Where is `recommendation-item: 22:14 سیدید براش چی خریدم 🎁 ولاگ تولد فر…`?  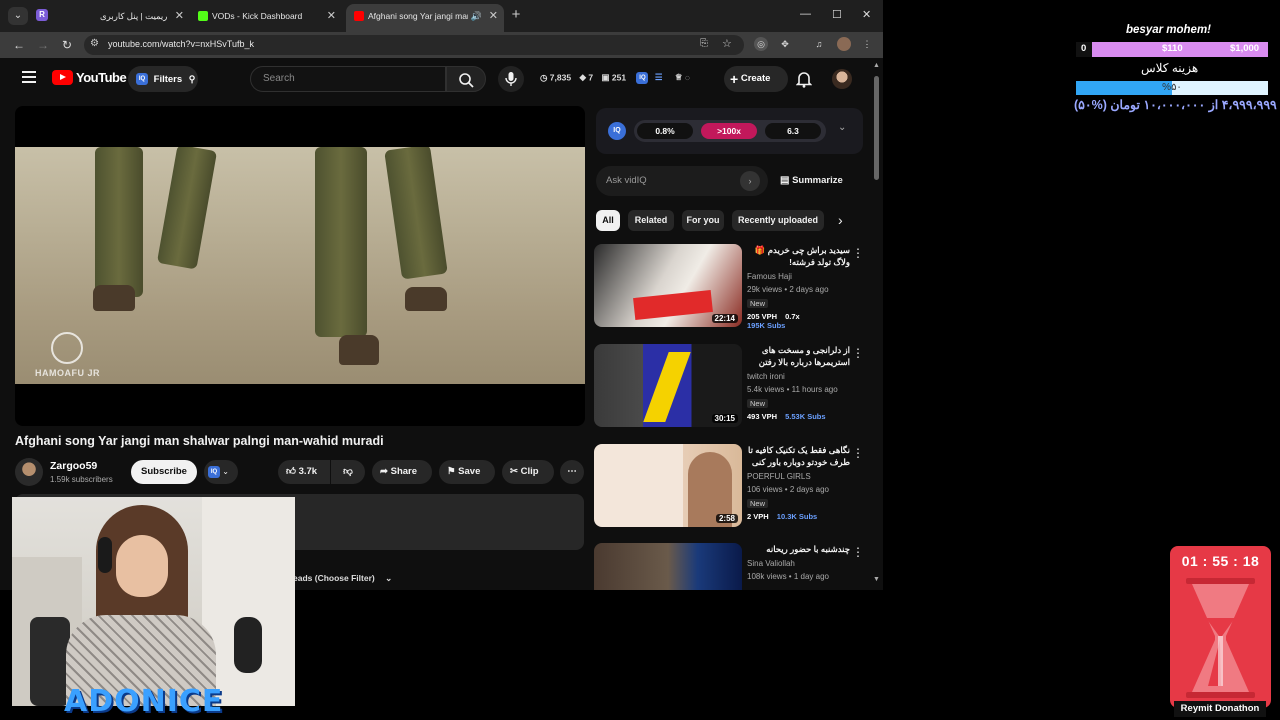 recommendation-item: 22:14 سیدید براش چی خریدم 🎁 ولاگ تولد فر… is located at coordinates (731, 289).